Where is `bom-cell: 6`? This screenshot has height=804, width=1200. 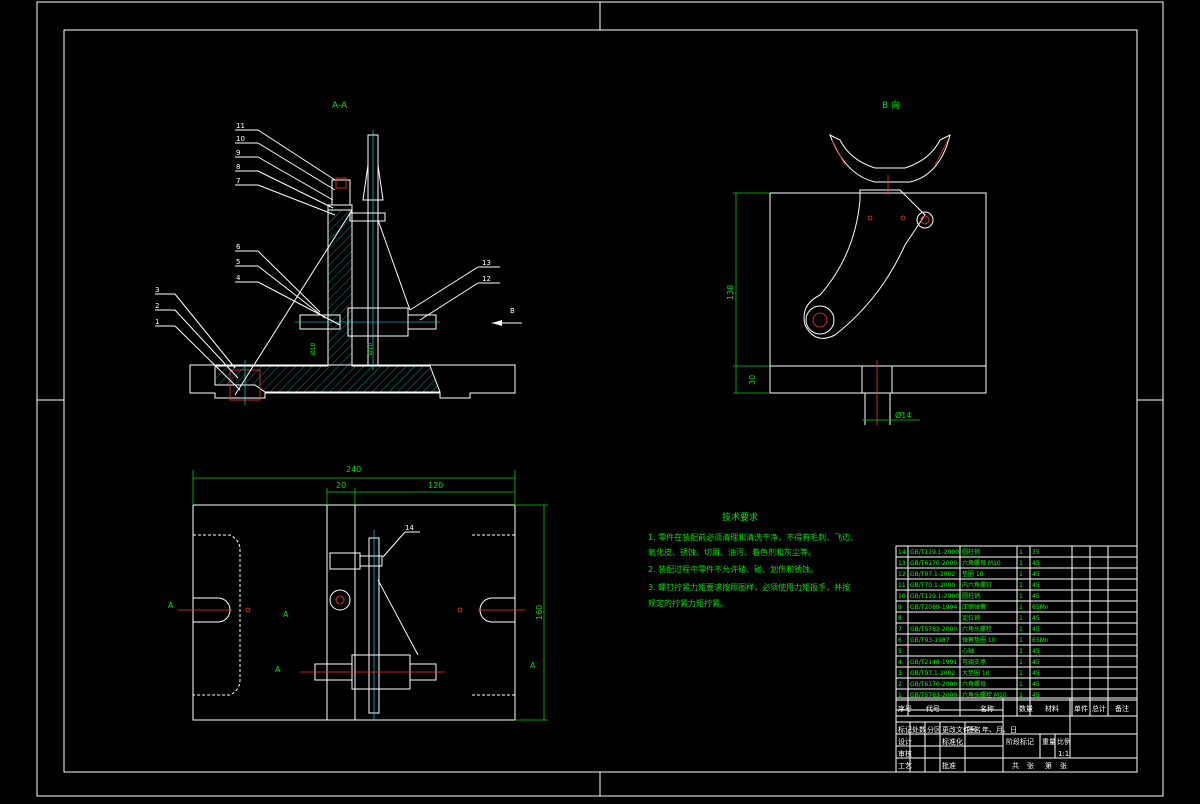
bom-cell: 6 is located at coordinates (900, 640).